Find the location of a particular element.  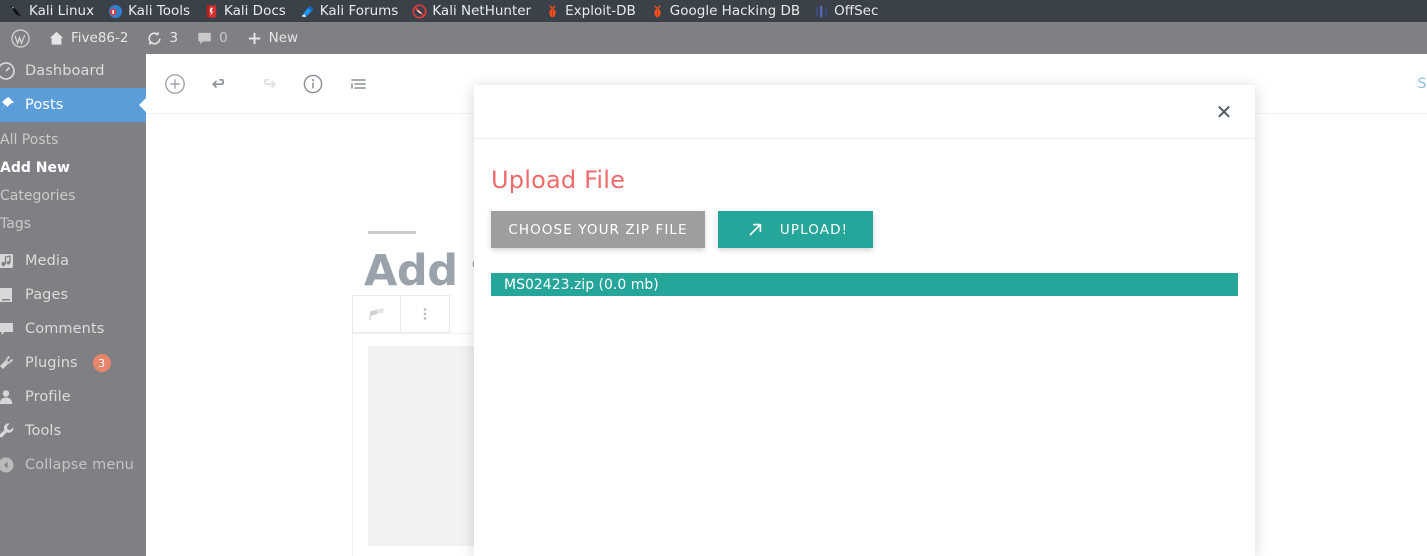

bookmark-kali-forums: Kali Forums is located at coordinates (349, 11).